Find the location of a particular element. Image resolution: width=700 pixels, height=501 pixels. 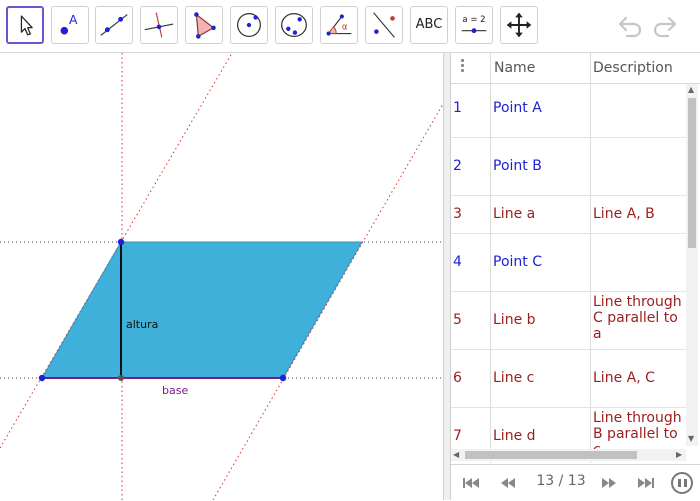

slider-tool-label: a = 2 is located at coordinates (473, 20).